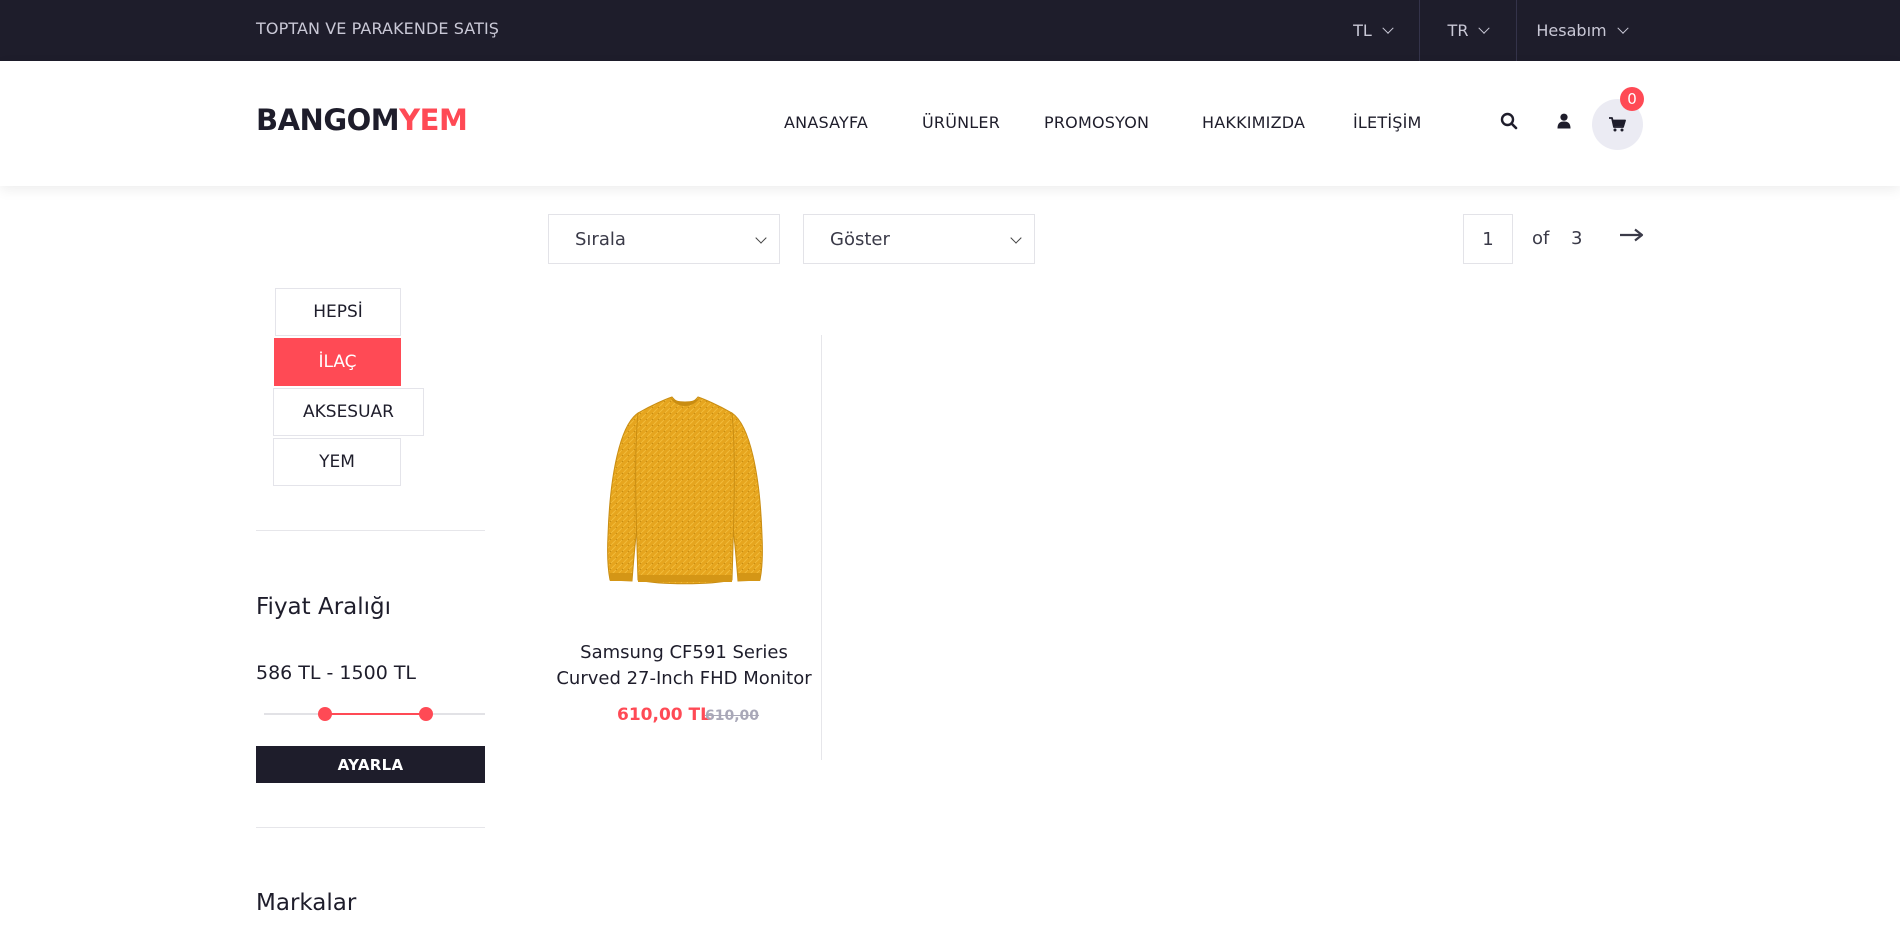  What do you see at coordinates (375, 714) in the screenshot?
I see `price-slider-range` at bounding box center [375, 714].